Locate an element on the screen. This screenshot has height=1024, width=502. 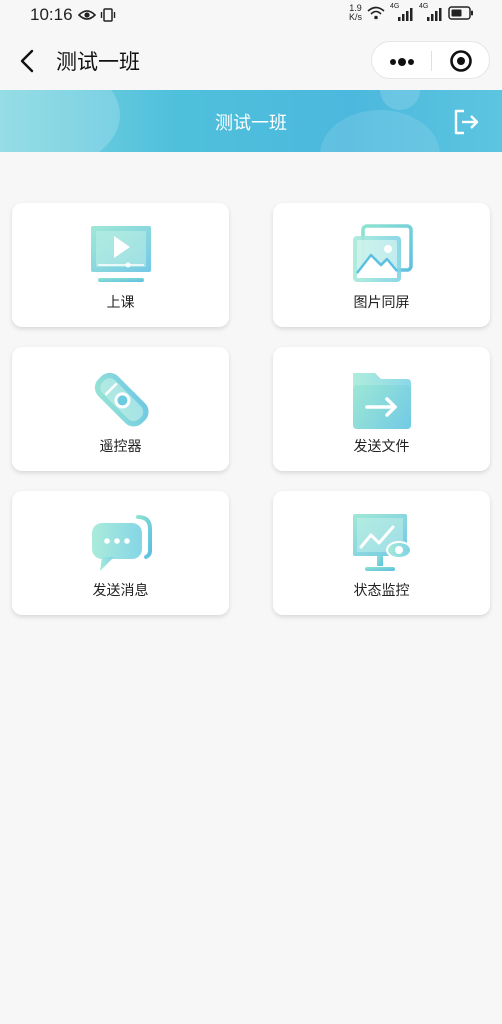
folder-send-icon is located at coordinates (382, 401).